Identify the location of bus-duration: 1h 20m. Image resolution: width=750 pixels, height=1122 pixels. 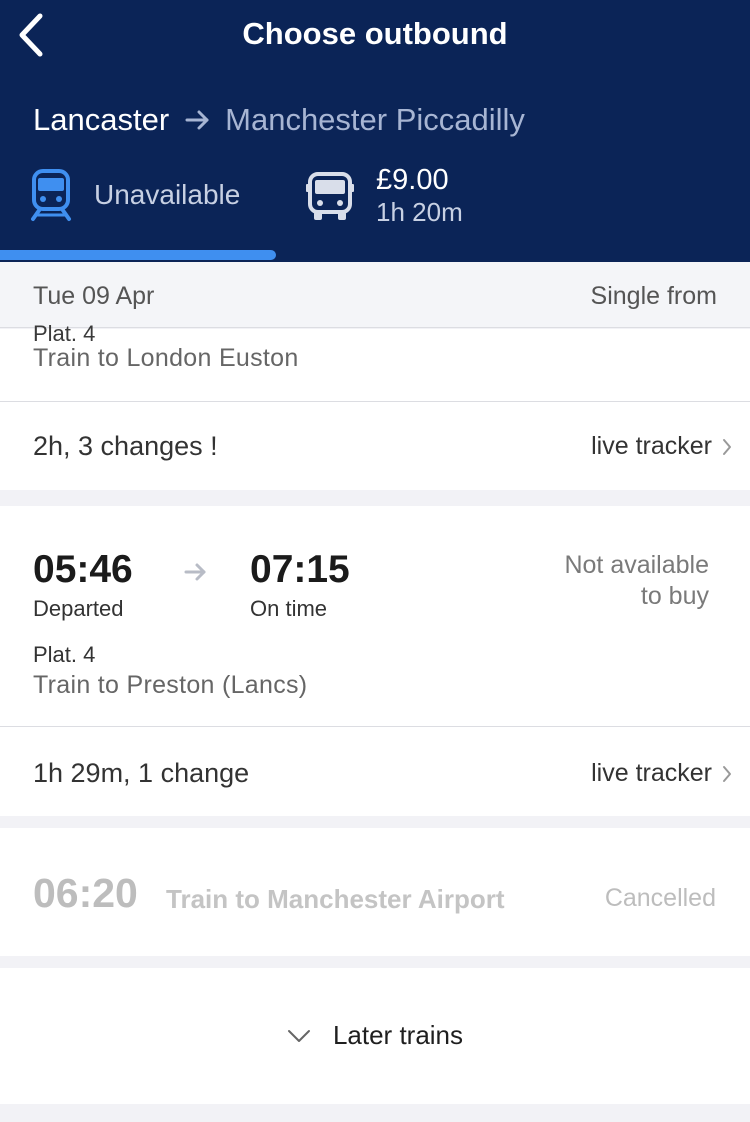
(419, 212).